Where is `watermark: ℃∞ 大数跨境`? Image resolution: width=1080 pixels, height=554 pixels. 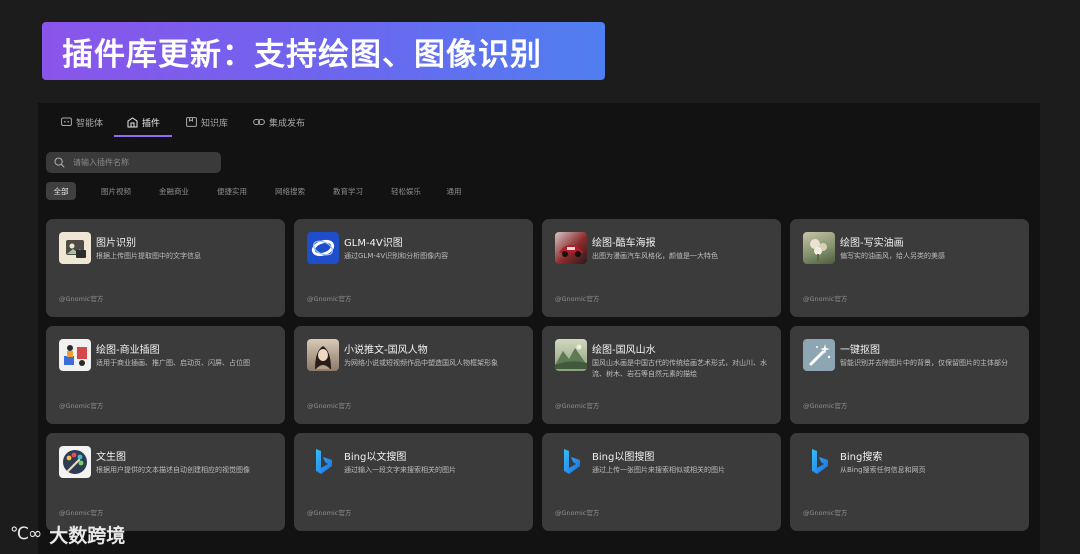 watermark: ℃∞ 大数跨境 is located at coordinates (67, 534).